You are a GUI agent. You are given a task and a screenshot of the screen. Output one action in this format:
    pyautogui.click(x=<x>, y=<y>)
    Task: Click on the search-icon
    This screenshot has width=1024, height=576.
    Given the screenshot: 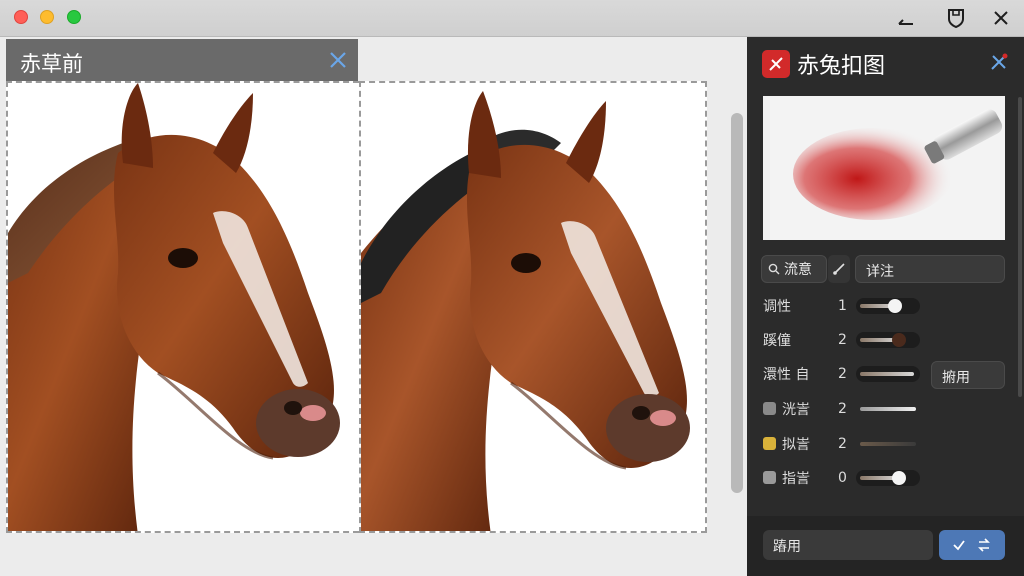 What is the action you would take?
    pyautogui.click(x=774, y=269)
    